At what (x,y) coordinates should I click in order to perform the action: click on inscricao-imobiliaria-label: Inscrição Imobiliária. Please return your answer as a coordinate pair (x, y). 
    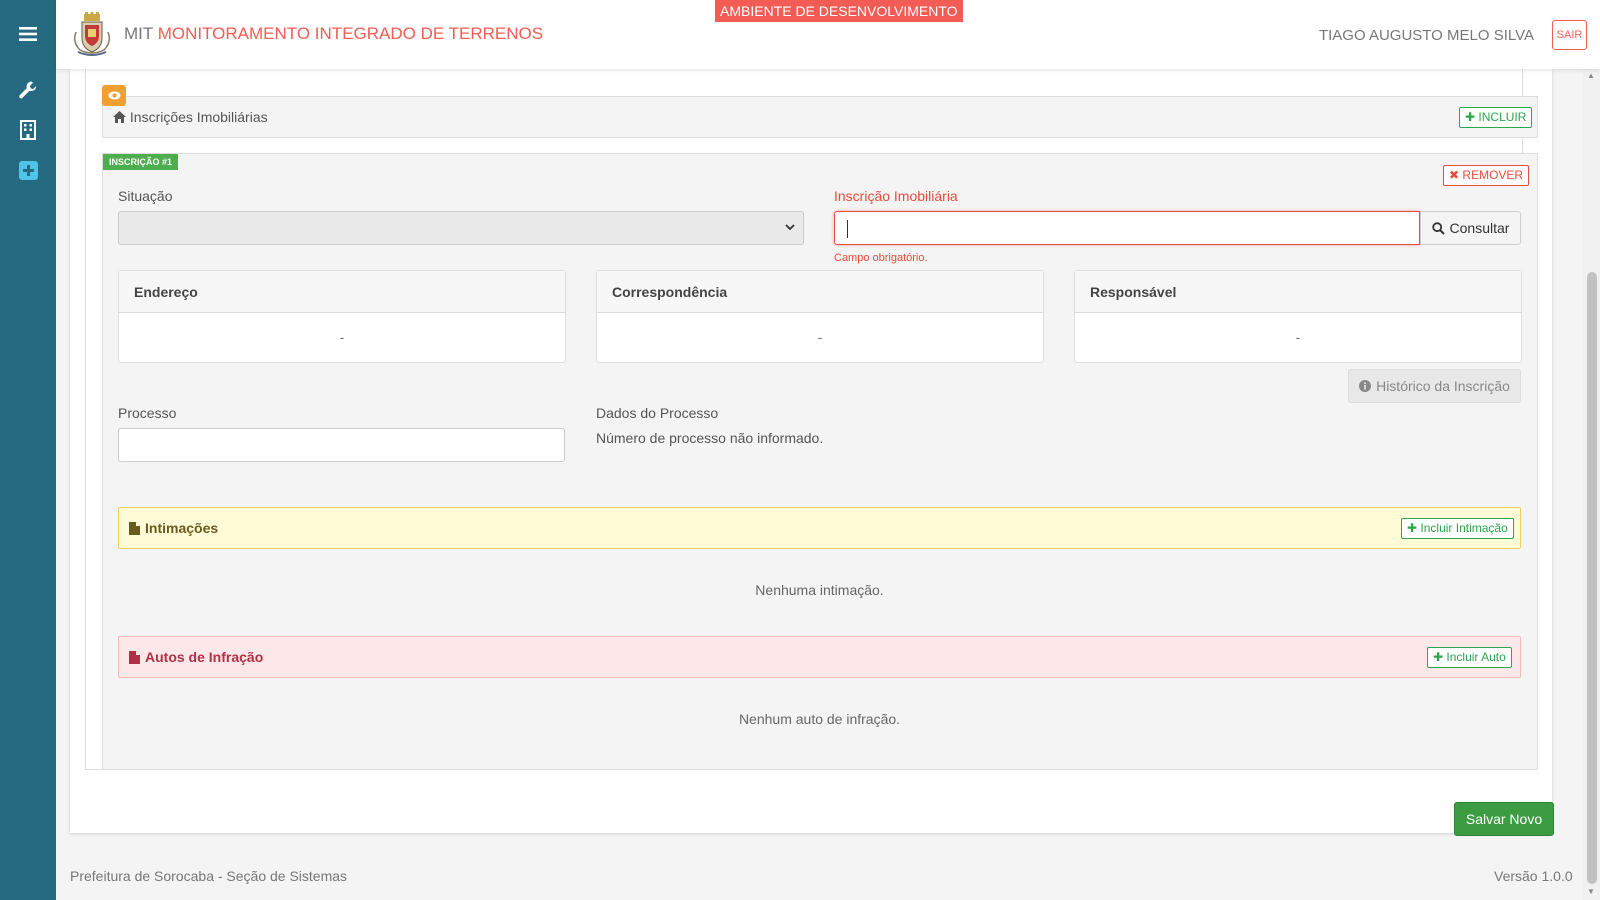
    Looking at the image, I should click on (896, 196).